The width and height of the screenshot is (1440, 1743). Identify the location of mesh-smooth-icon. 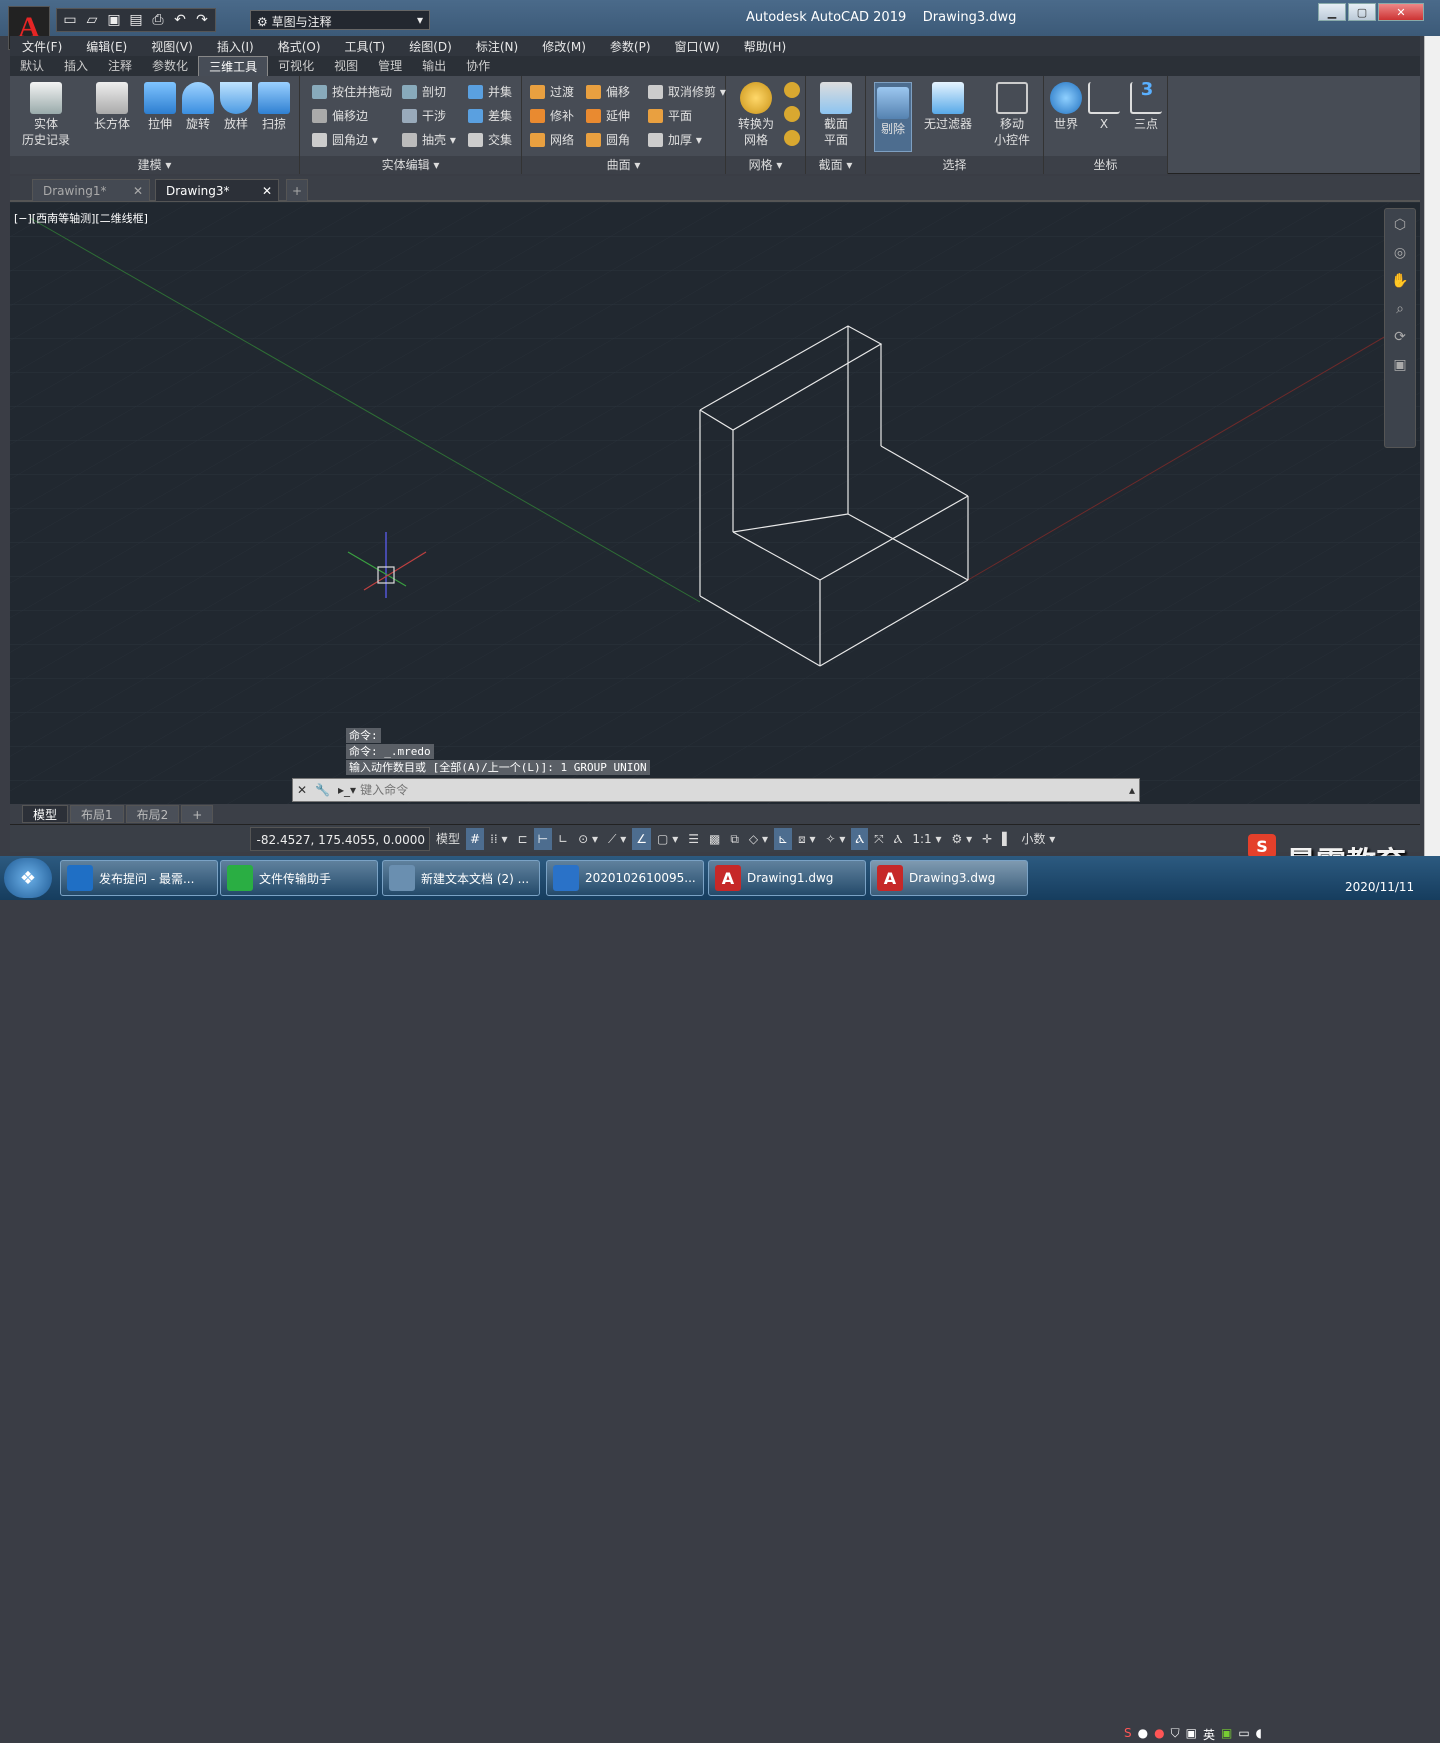
(792, 90).